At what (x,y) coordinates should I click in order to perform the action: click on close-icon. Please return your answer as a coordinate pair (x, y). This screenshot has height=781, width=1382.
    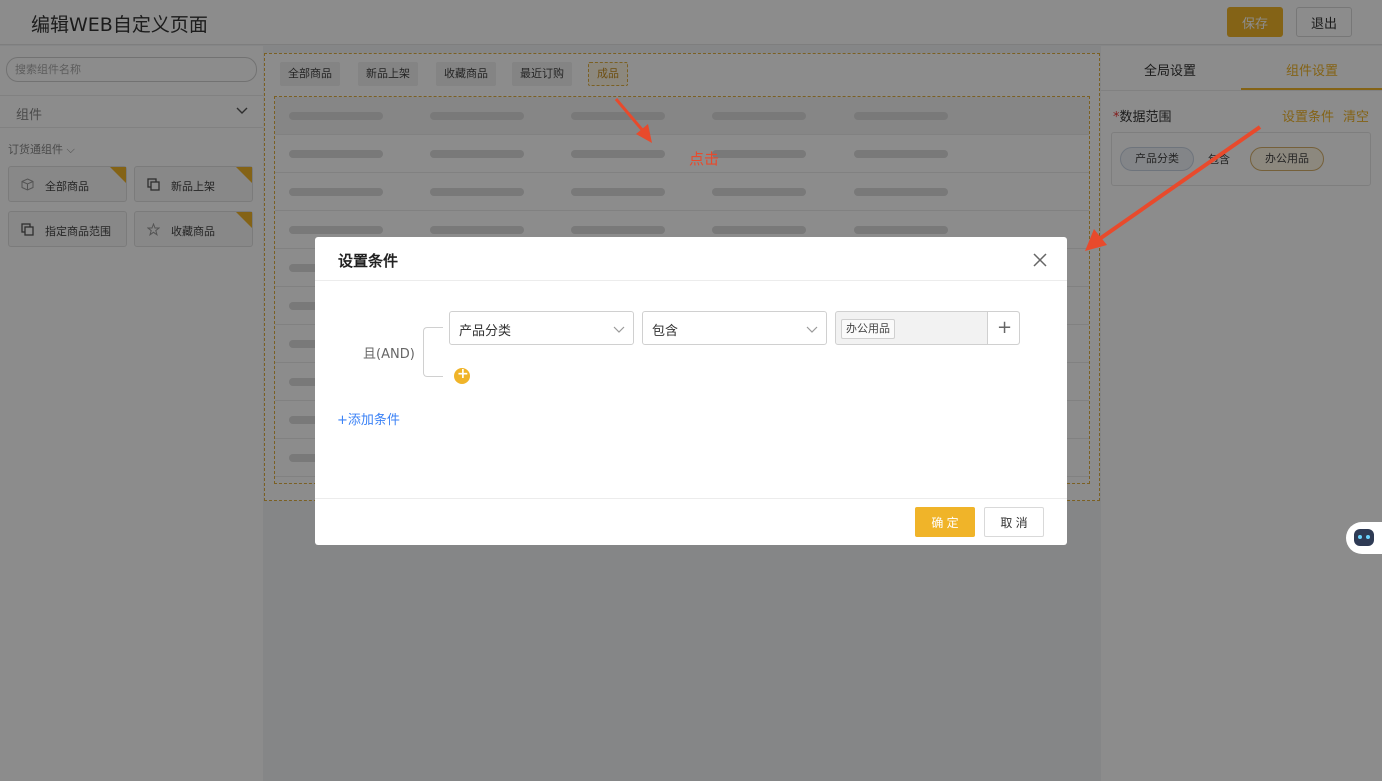
    Looking at the image, I should click on (1040, 260).